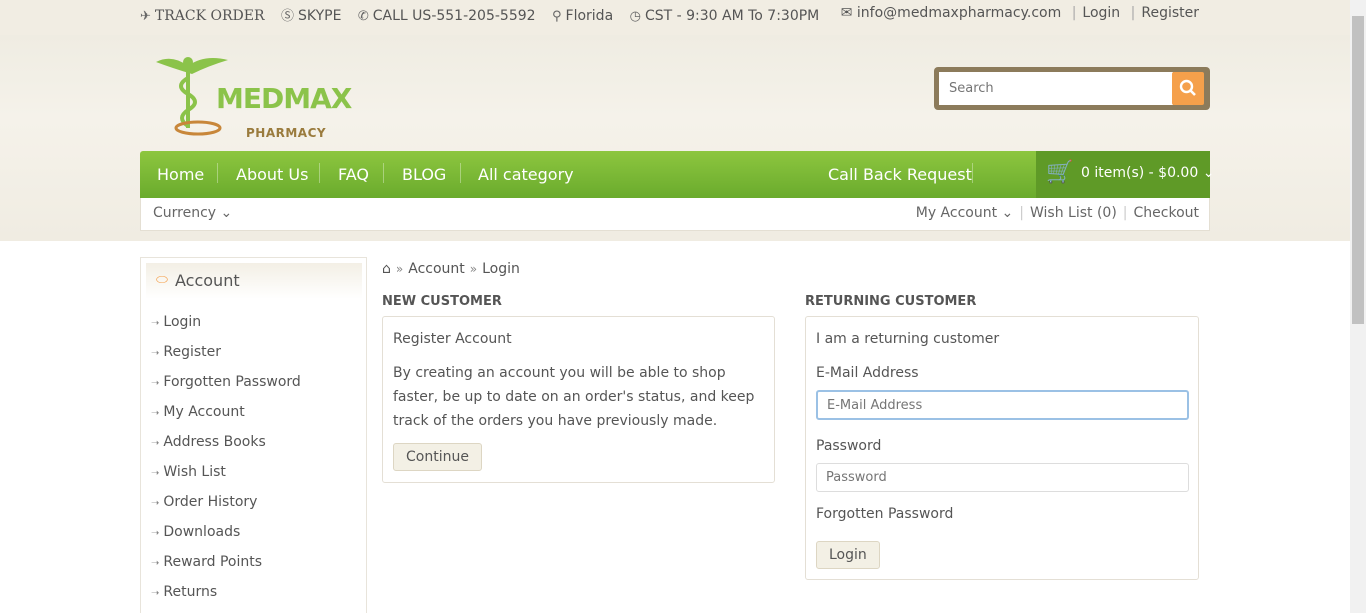  I want to click on nav-all-category: All category, so click(526, 174).